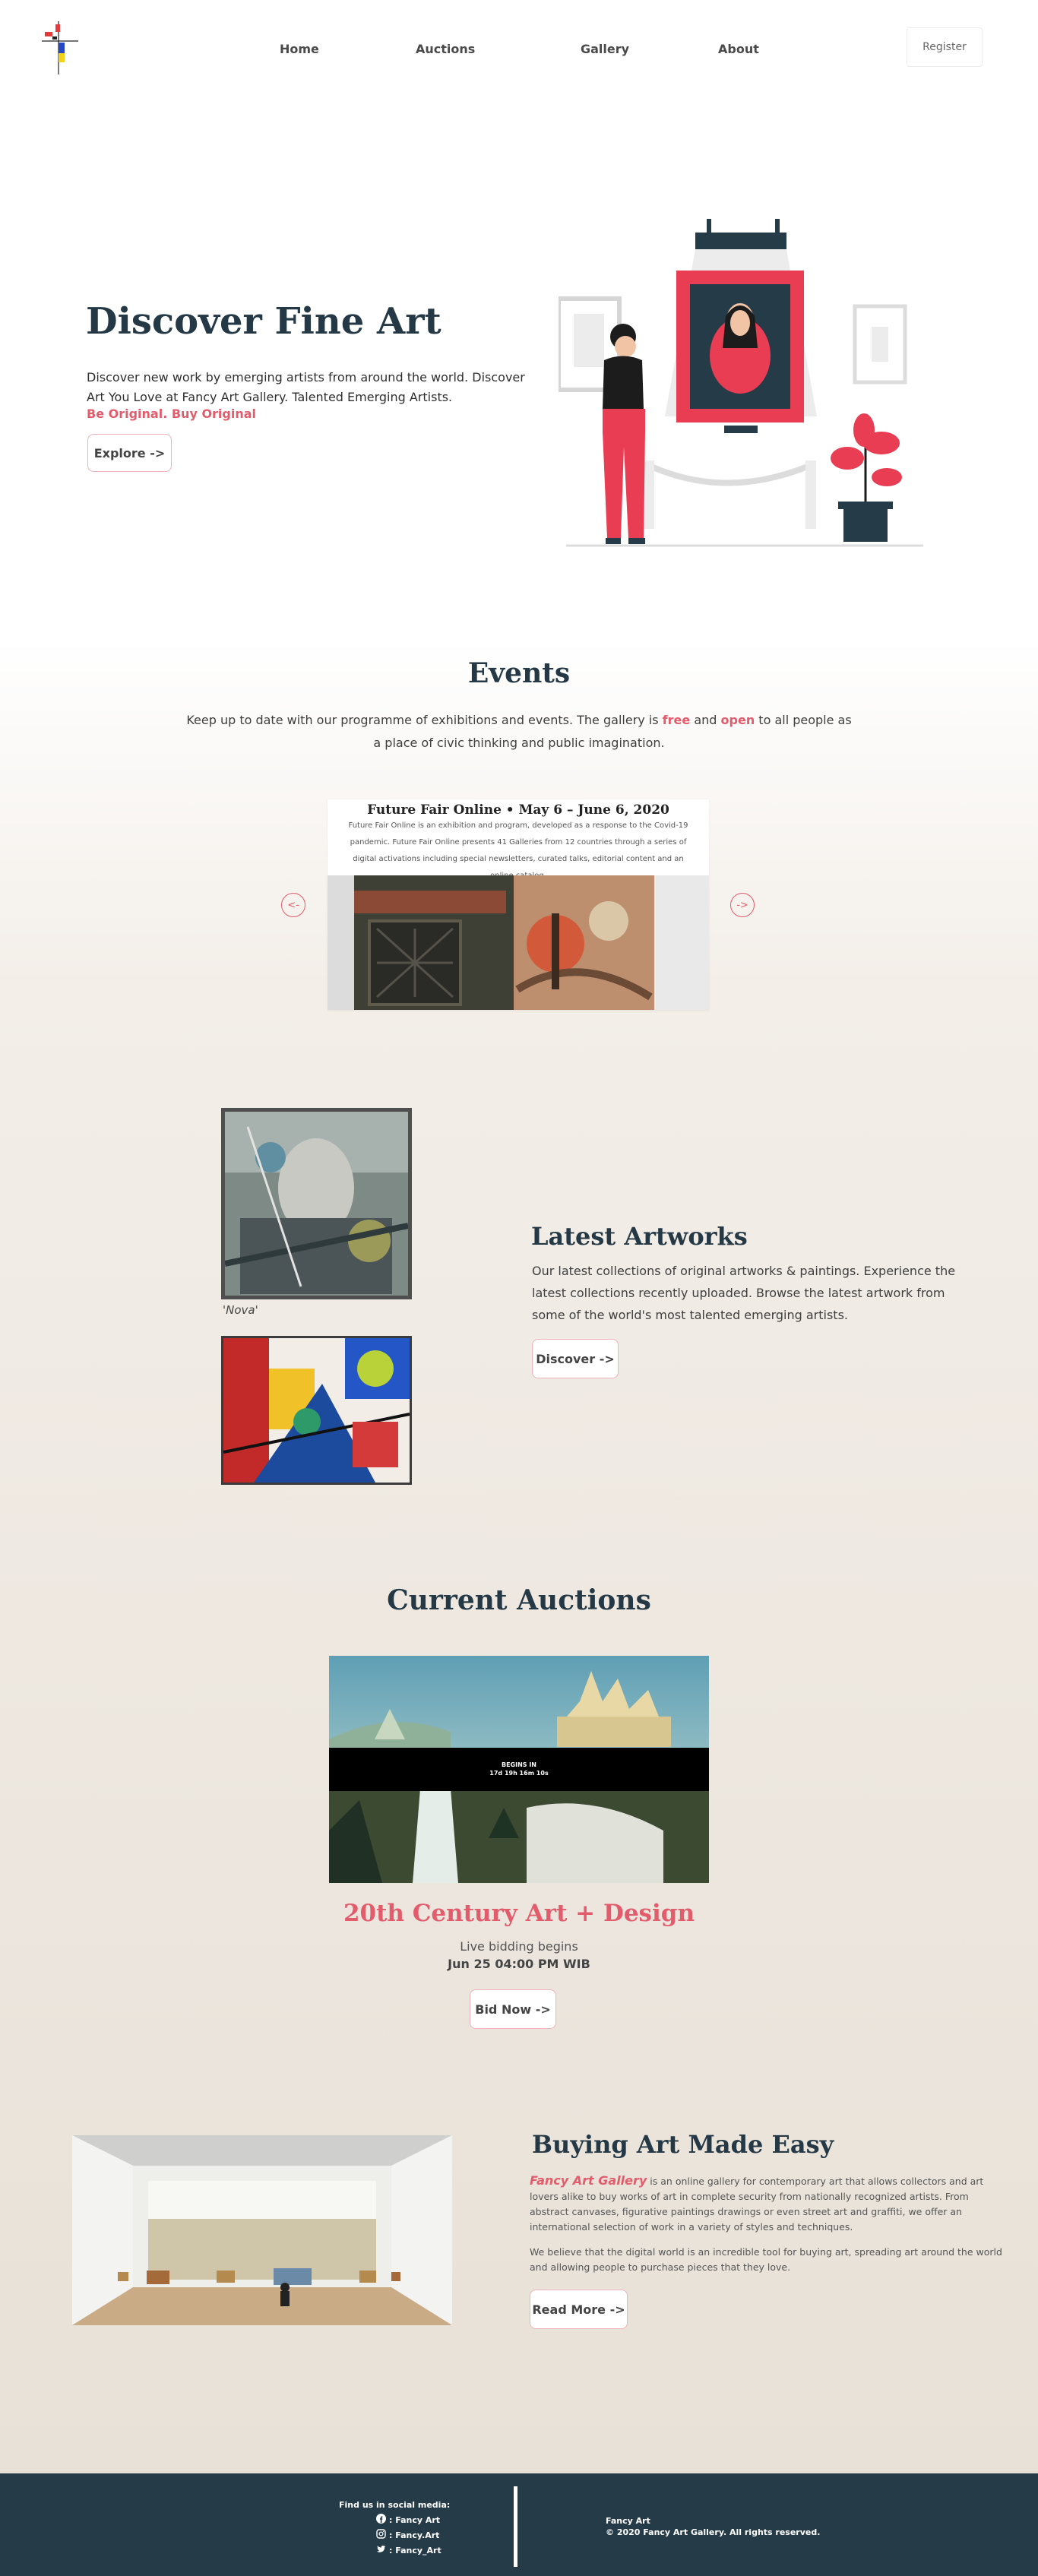  Describe the element at coordinates (575, 1358) in the screenshot. I see `discover-button: Discover ->` at that location.